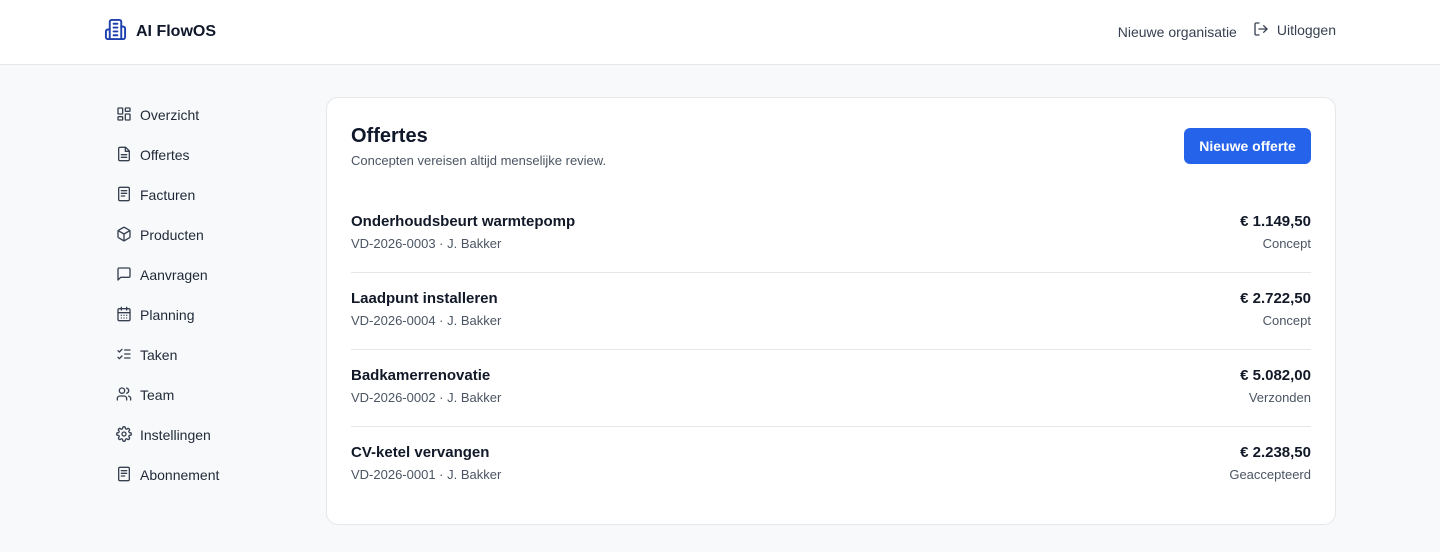 The height and width of the screenshot is (552, 1440). I want to click on quote-meta: VD-2026-0001 · J. Bakker, so click(426, 474).